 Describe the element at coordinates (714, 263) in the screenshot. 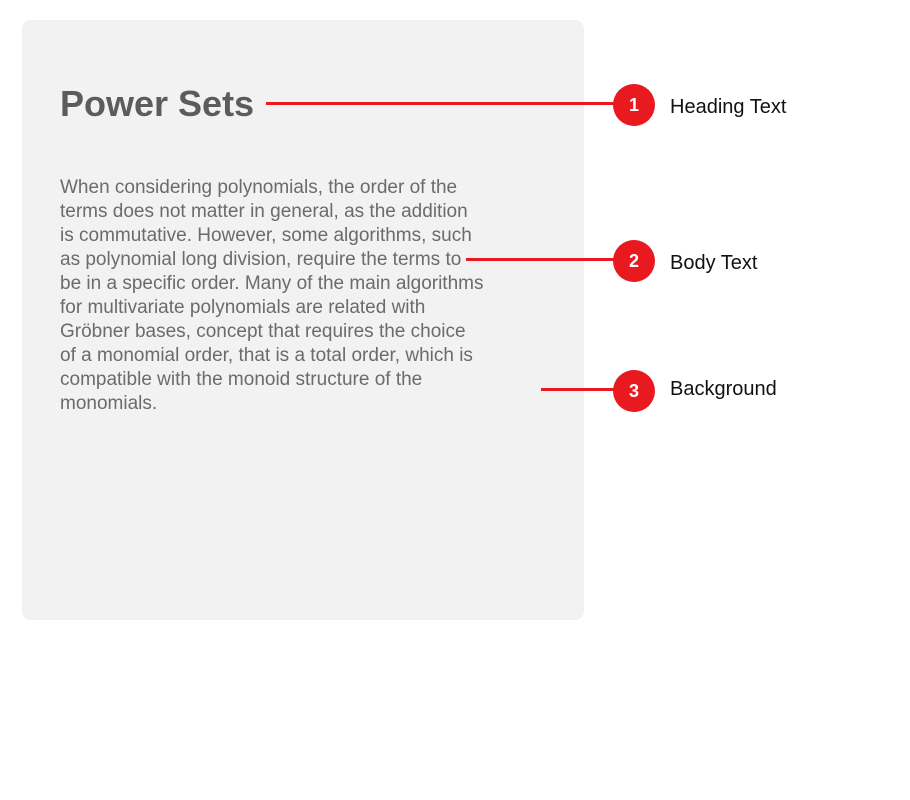

I see `callout-label-body-text: Body Text` at that location.